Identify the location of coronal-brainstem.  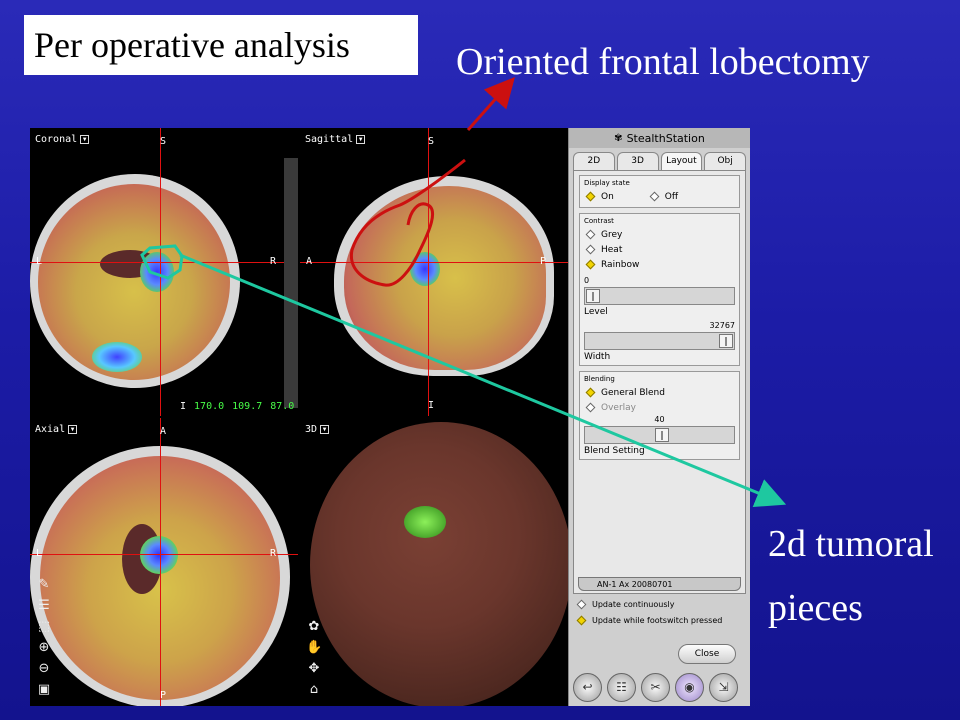
(117, 357).